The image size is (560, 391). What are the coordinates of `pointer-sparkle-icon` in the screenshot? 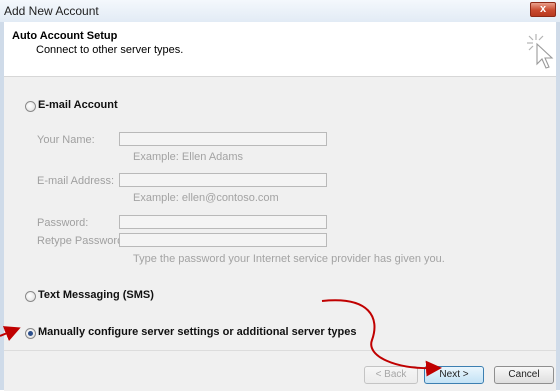 It's located at (540, 51).